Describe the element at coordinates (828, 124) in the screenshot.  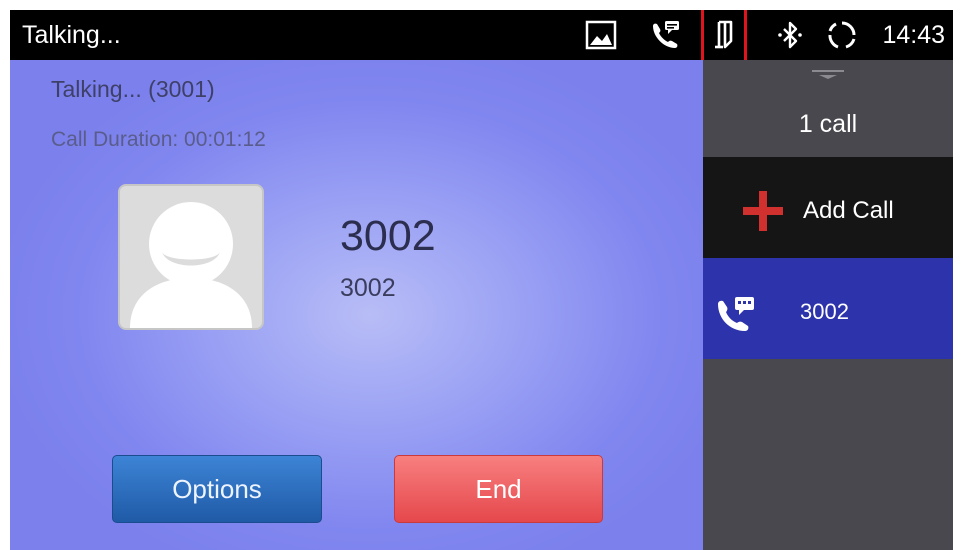
I see `call-count-label: 1 call` at that location.